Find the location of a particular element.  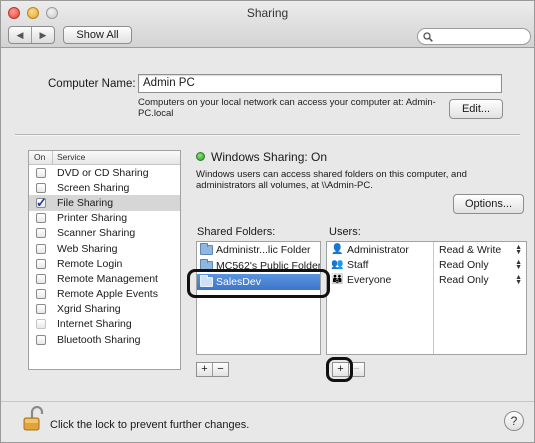

computer-name-field: Admin PC is located at coordinates (320, 83).